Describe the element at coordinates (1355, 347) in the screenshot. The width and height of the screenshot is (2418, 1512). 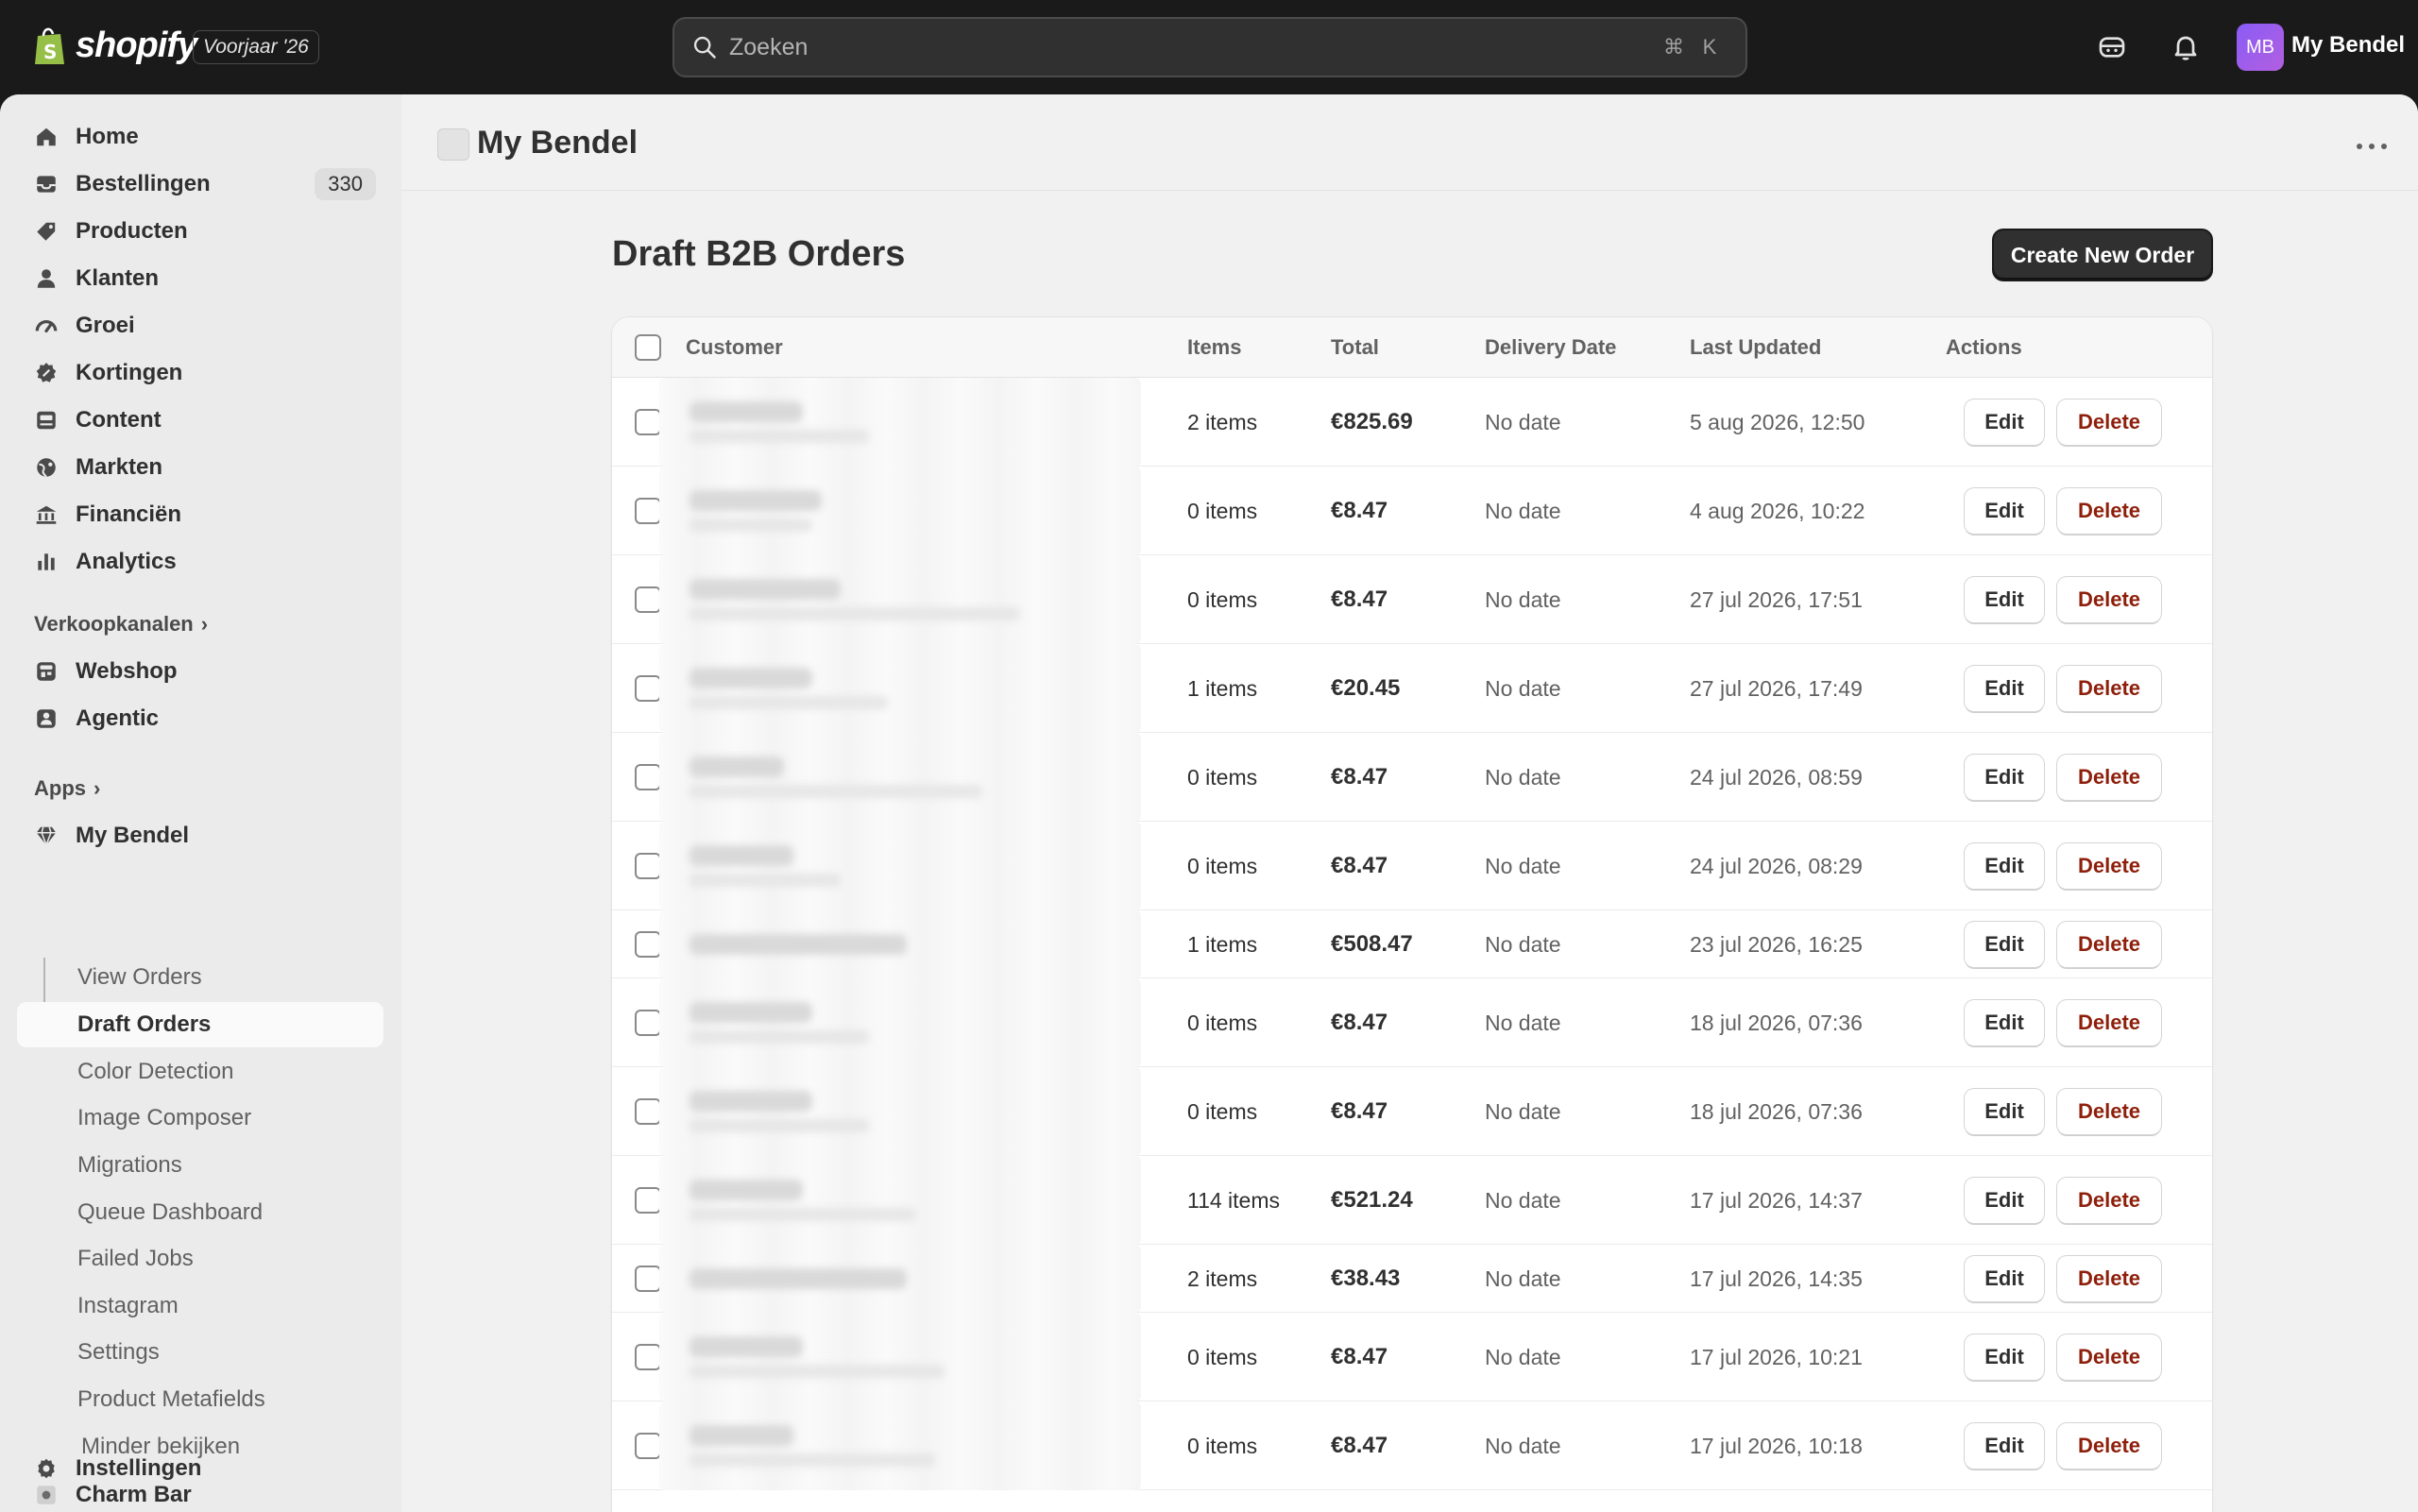
I see `column-header-total: Total` at that location.